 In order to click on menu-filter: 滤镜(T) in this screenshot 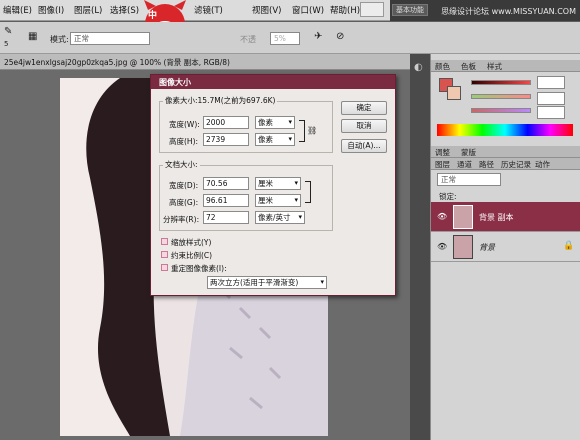, I will do `click(208, 10)`.